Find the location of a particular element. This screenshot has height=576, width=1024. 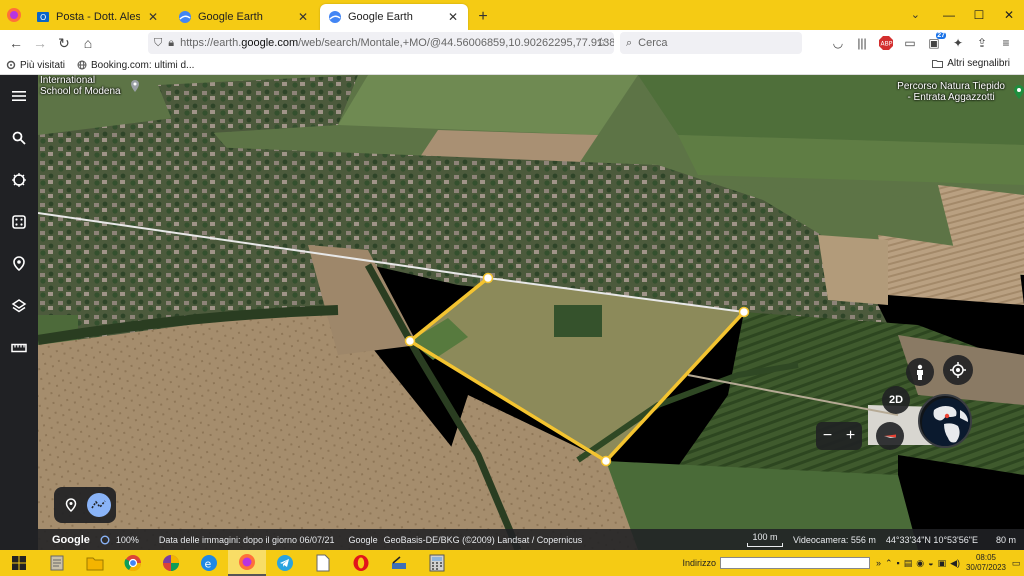

edge-icon: e is located at coordinates (209, 563).